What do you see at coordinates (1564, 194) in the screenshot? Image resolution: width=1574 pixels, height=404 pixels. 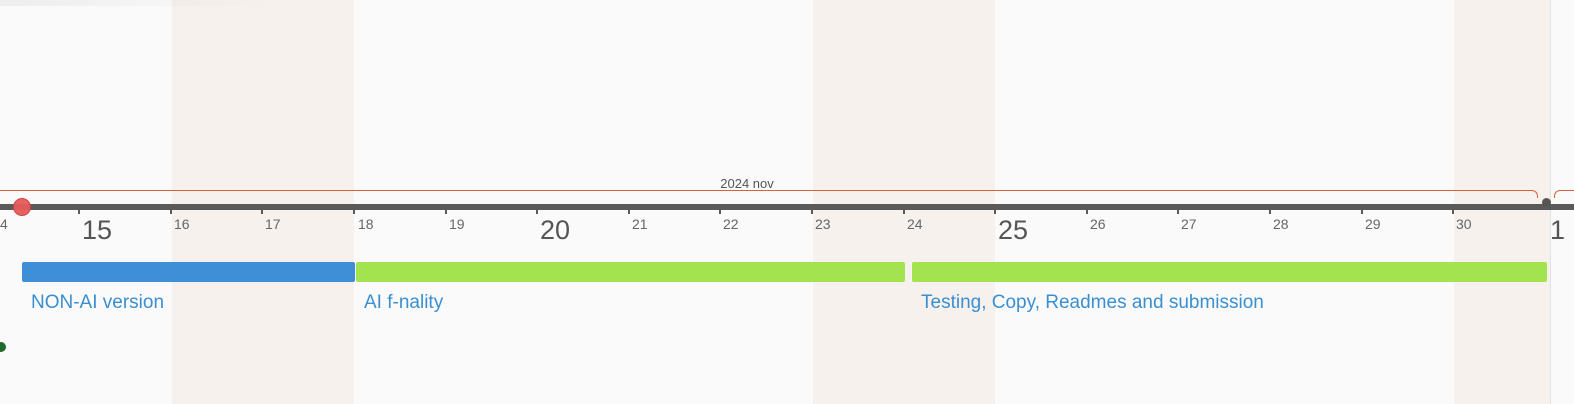 I see `next-month-bracket` at bounding box center [1564, 194].